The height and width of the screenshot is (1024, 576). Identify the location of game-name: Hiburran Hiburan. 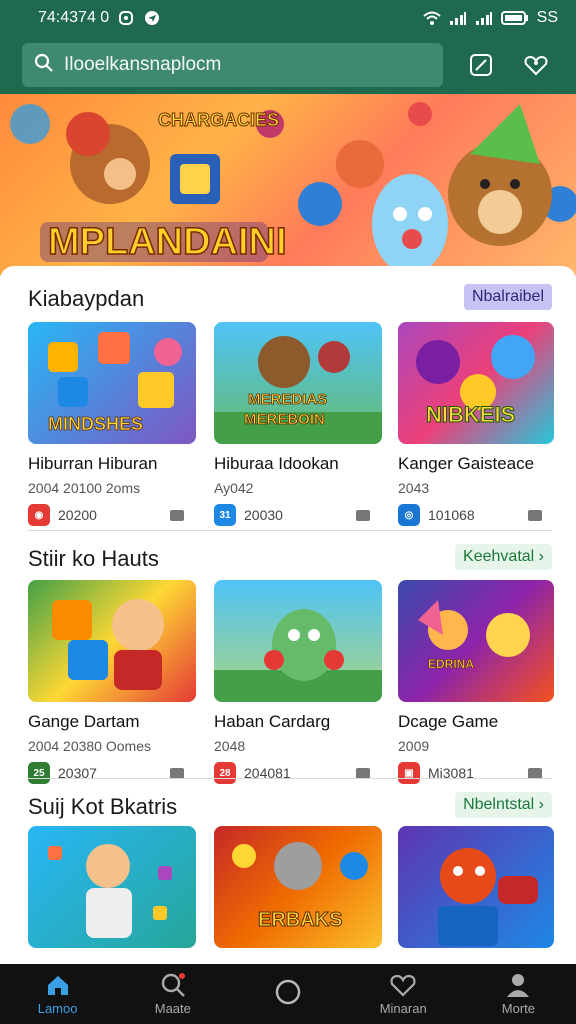
(93, 463).